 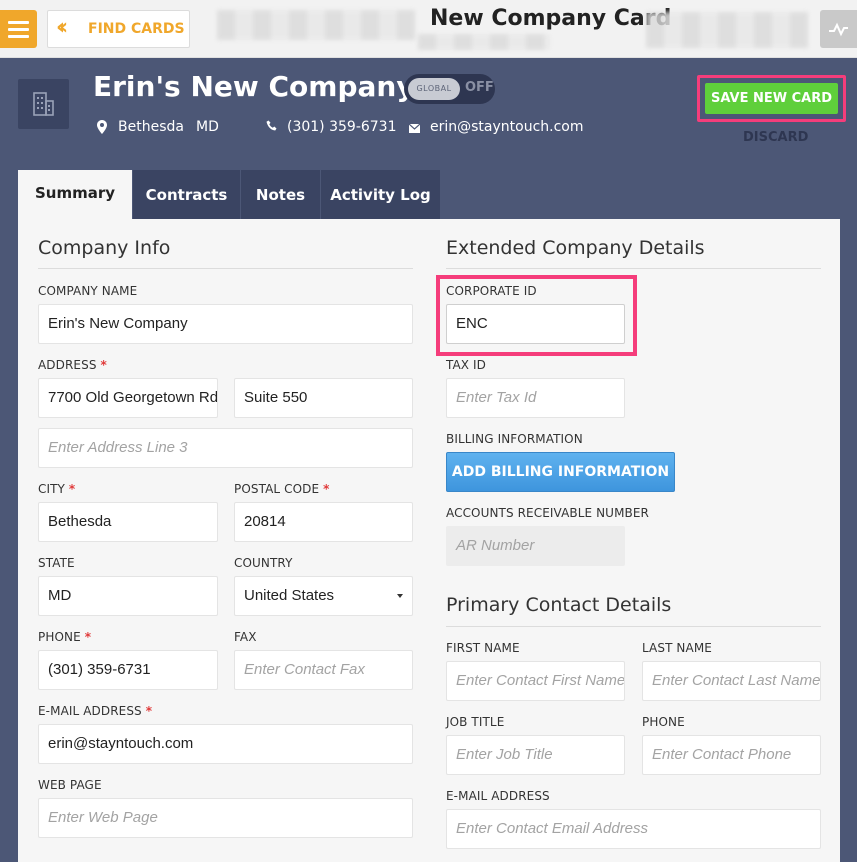 What do you see at coordinates (498, 796) in the screenshot?
I see `contact-email-label: E-MAIL ADDRESS` at bounding box center [498, 796].